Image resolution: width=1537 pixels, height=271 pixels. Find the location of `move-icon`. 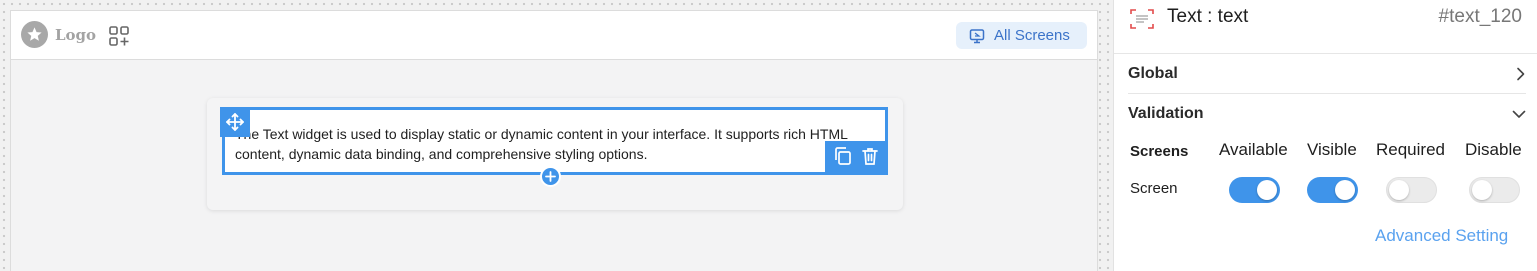

move-icon is located at coordinates (235, 122).